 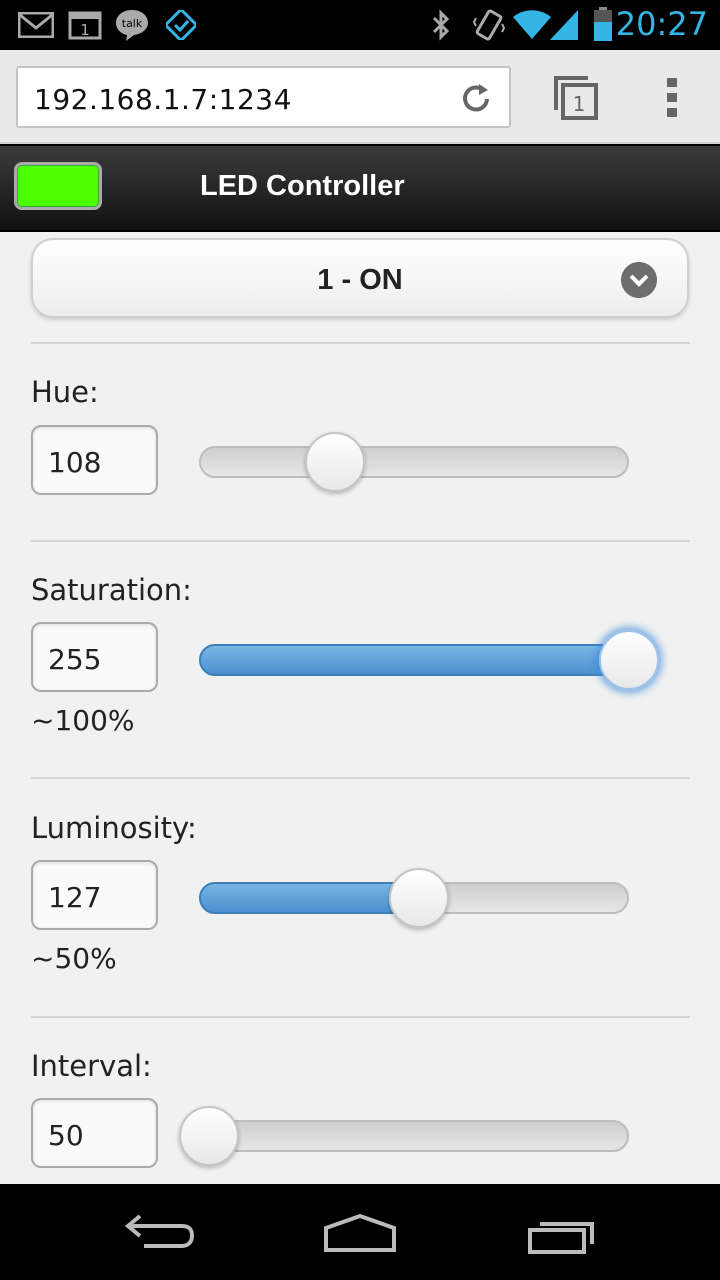 What do you see at coordinates (58, 186) in the screenshot?
I see `led-color-swatch` at bounding box center [58, 186].